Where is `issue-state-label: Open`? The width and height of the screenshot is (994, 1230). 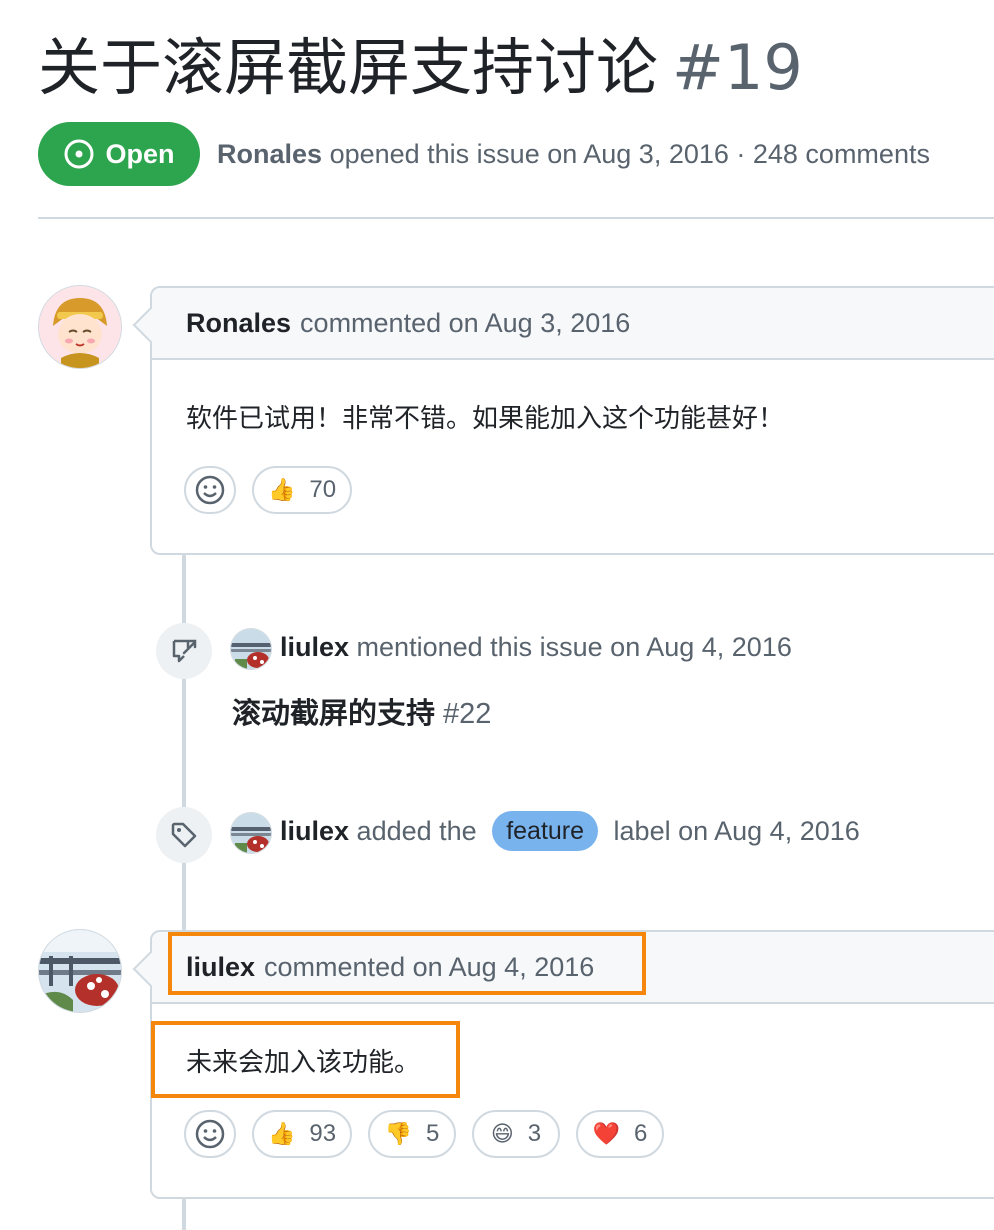
issue-state-label: Open is located at coordinates (140, 153).